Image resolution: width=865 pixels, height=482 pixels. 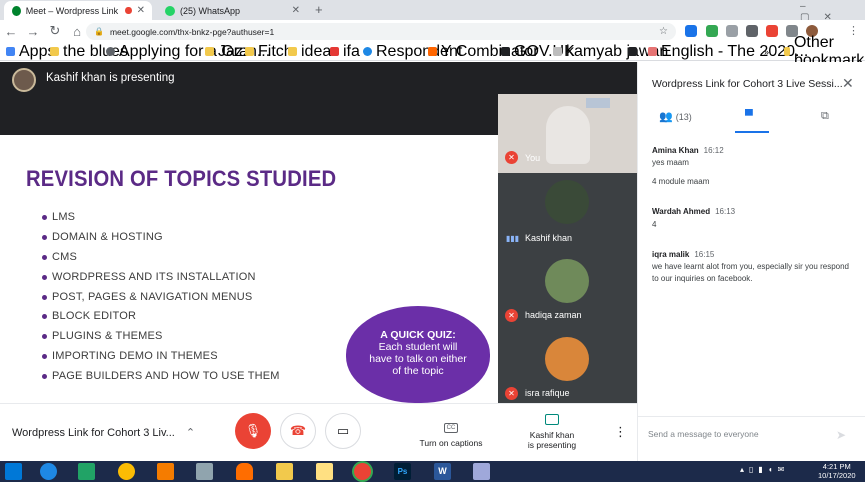 I want to click on meeting-details-button: Wordpress Link for Cohort 3 Liv... ⌃, so click(x=103, y=432).